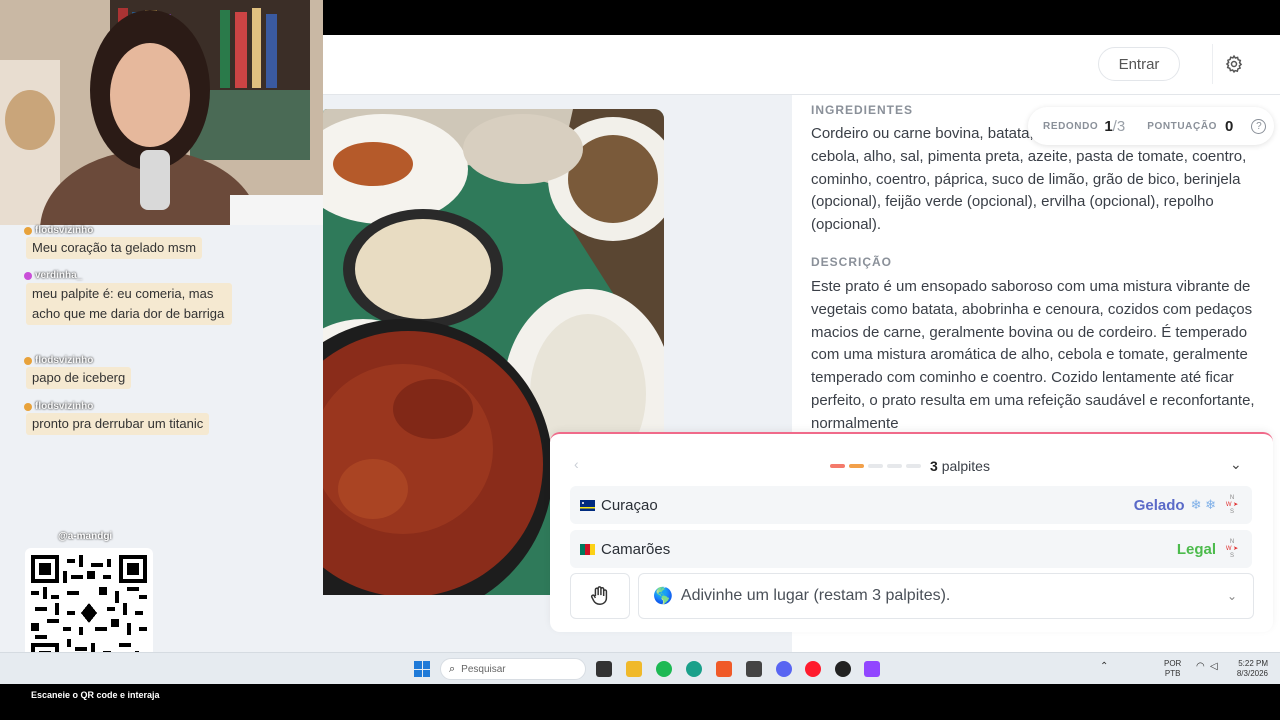 This screenshot has width=1280, height=720. Describe the element at coordinates (1259, 126) in the screenshot. I see `help-icon: ?` at that location.